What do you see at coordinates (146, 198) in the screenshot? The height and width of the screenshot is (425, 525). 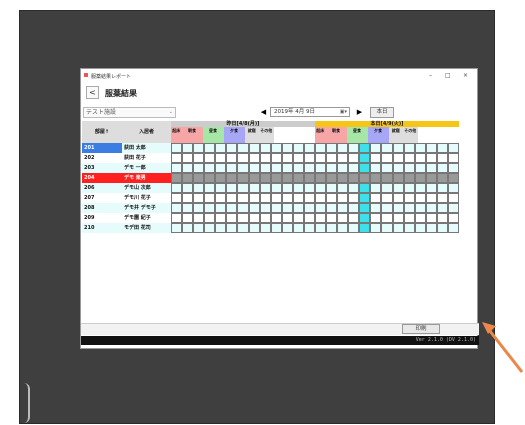 I see `row-name: デモ川 花子` at bounding box center [146, 198].